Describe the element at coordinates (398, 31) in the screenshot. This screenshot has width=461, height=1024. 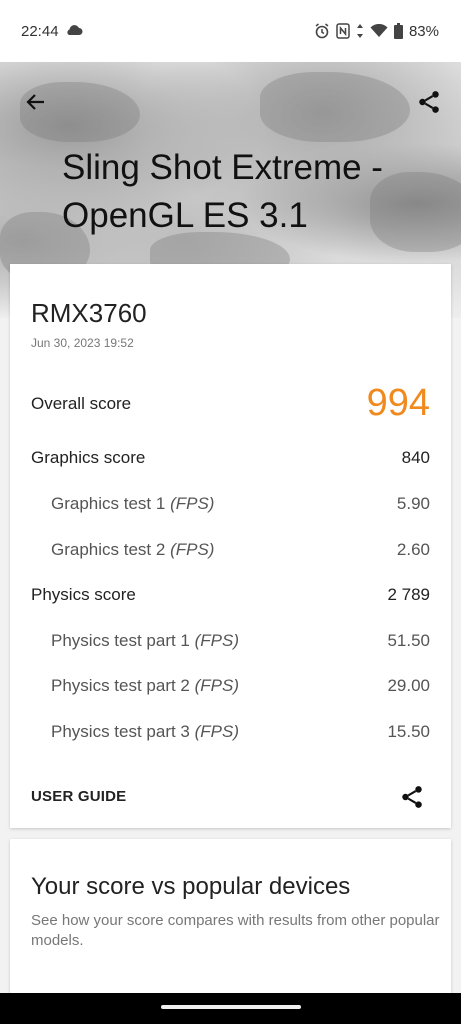
I see `battery-icon` at that location.